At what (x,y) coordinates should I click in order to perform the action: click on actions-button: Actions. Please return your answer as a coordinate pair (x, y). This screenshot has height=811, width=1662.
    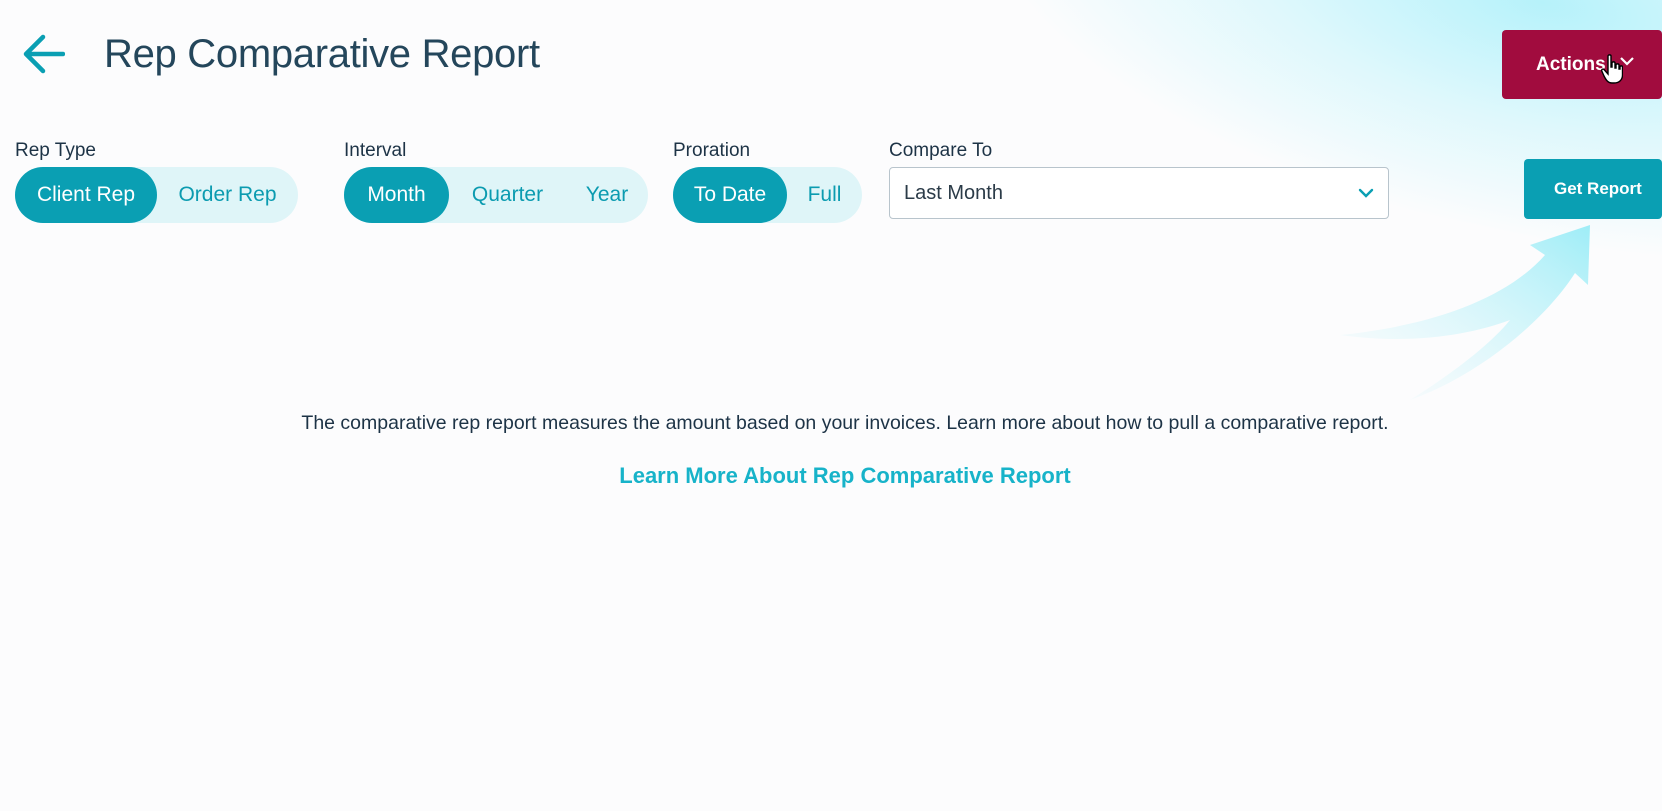
    Looking at the image, I should click on (1582, 64).